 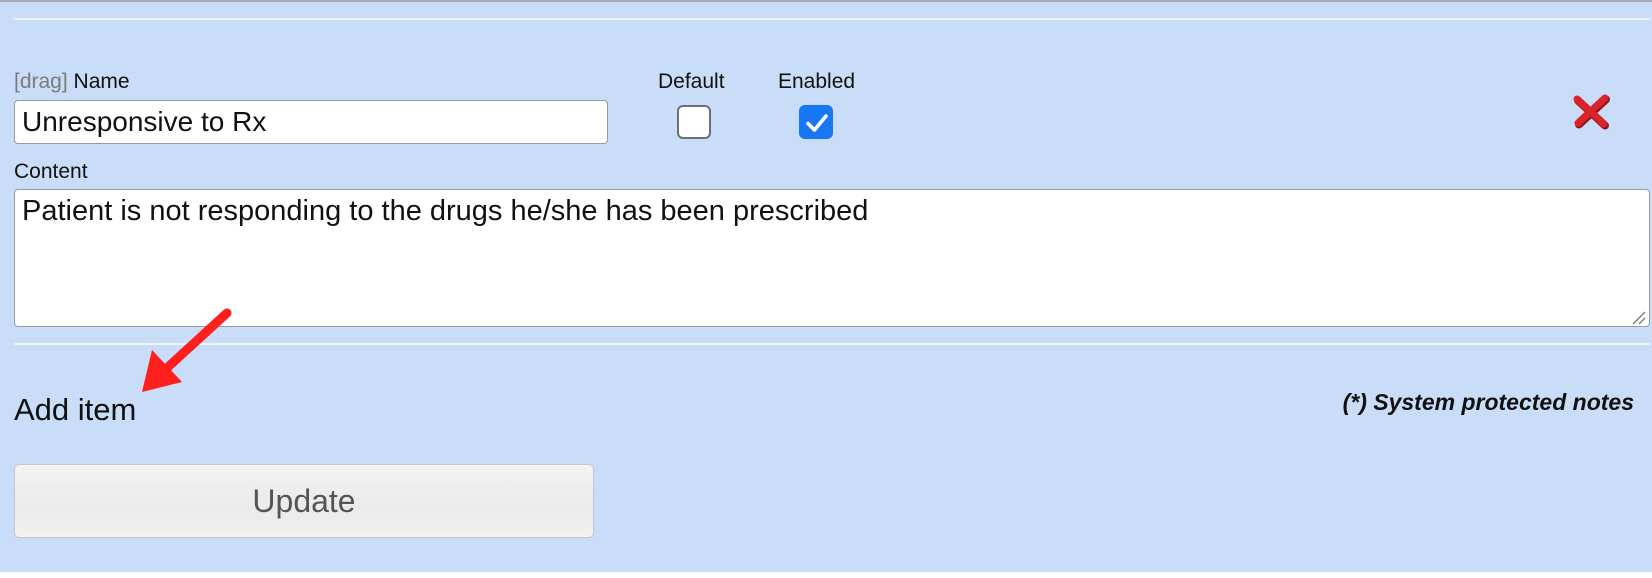 What do you see at coordinates (832, 344) in the screenshot?
I see `divider-bottom` at bounding box center [832, 344].